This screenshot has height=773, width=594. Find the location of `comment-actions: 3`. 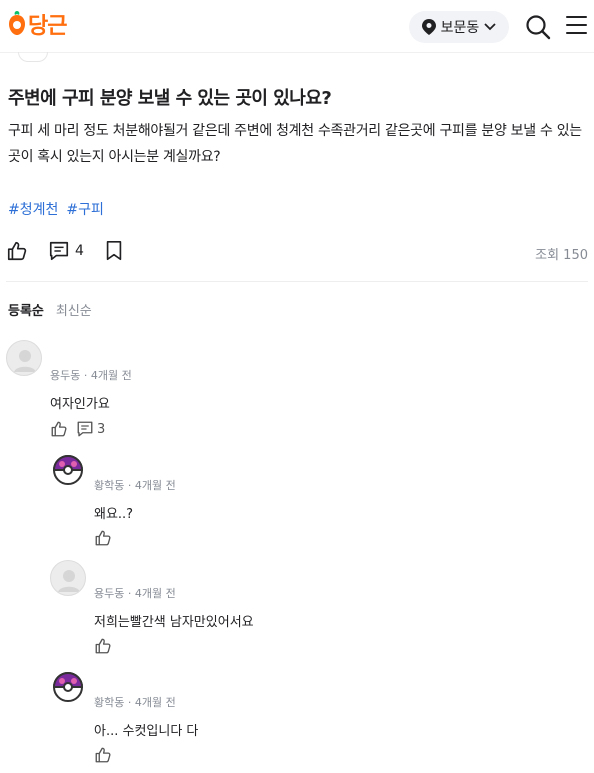

comment-actions: 3 is located at coordinates (77, 429).